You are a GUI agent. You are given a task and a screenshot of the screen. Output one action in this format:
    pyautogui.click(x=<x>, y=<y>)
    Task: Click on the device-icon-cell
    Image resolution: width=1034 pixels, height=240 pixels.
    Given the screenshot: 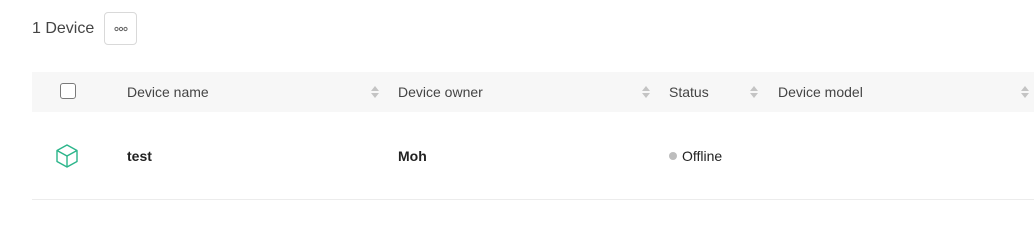 What is the action you would take?
    pyautogui.click(x=67, y=155)
    